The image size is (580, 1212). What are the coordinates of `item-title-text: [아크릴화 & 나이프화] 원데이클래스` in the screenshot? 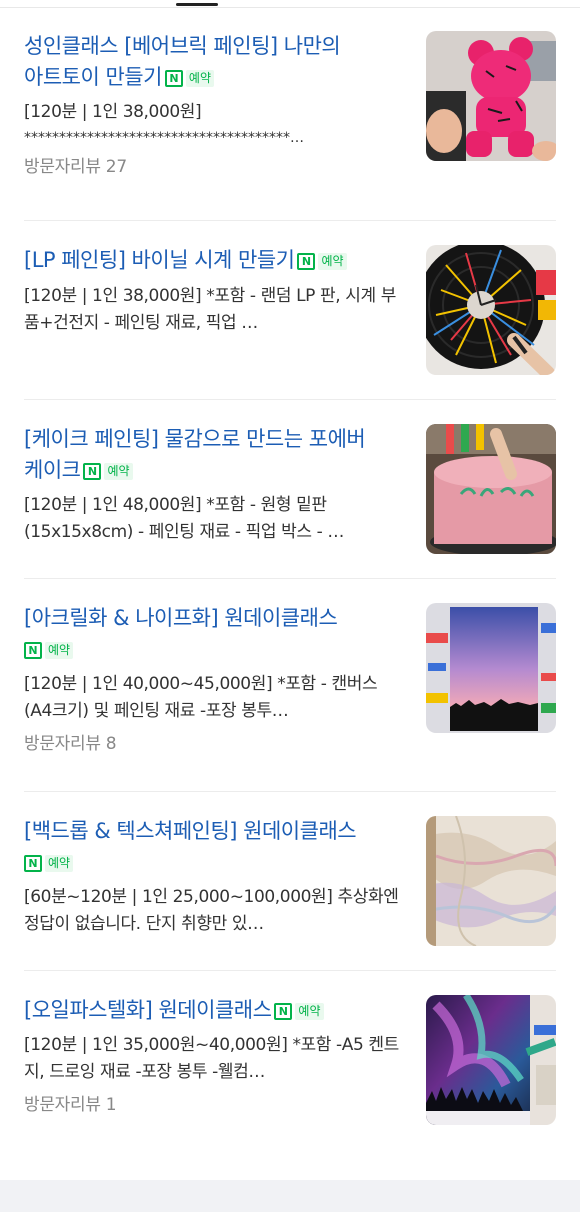 It's located at (181, 618).